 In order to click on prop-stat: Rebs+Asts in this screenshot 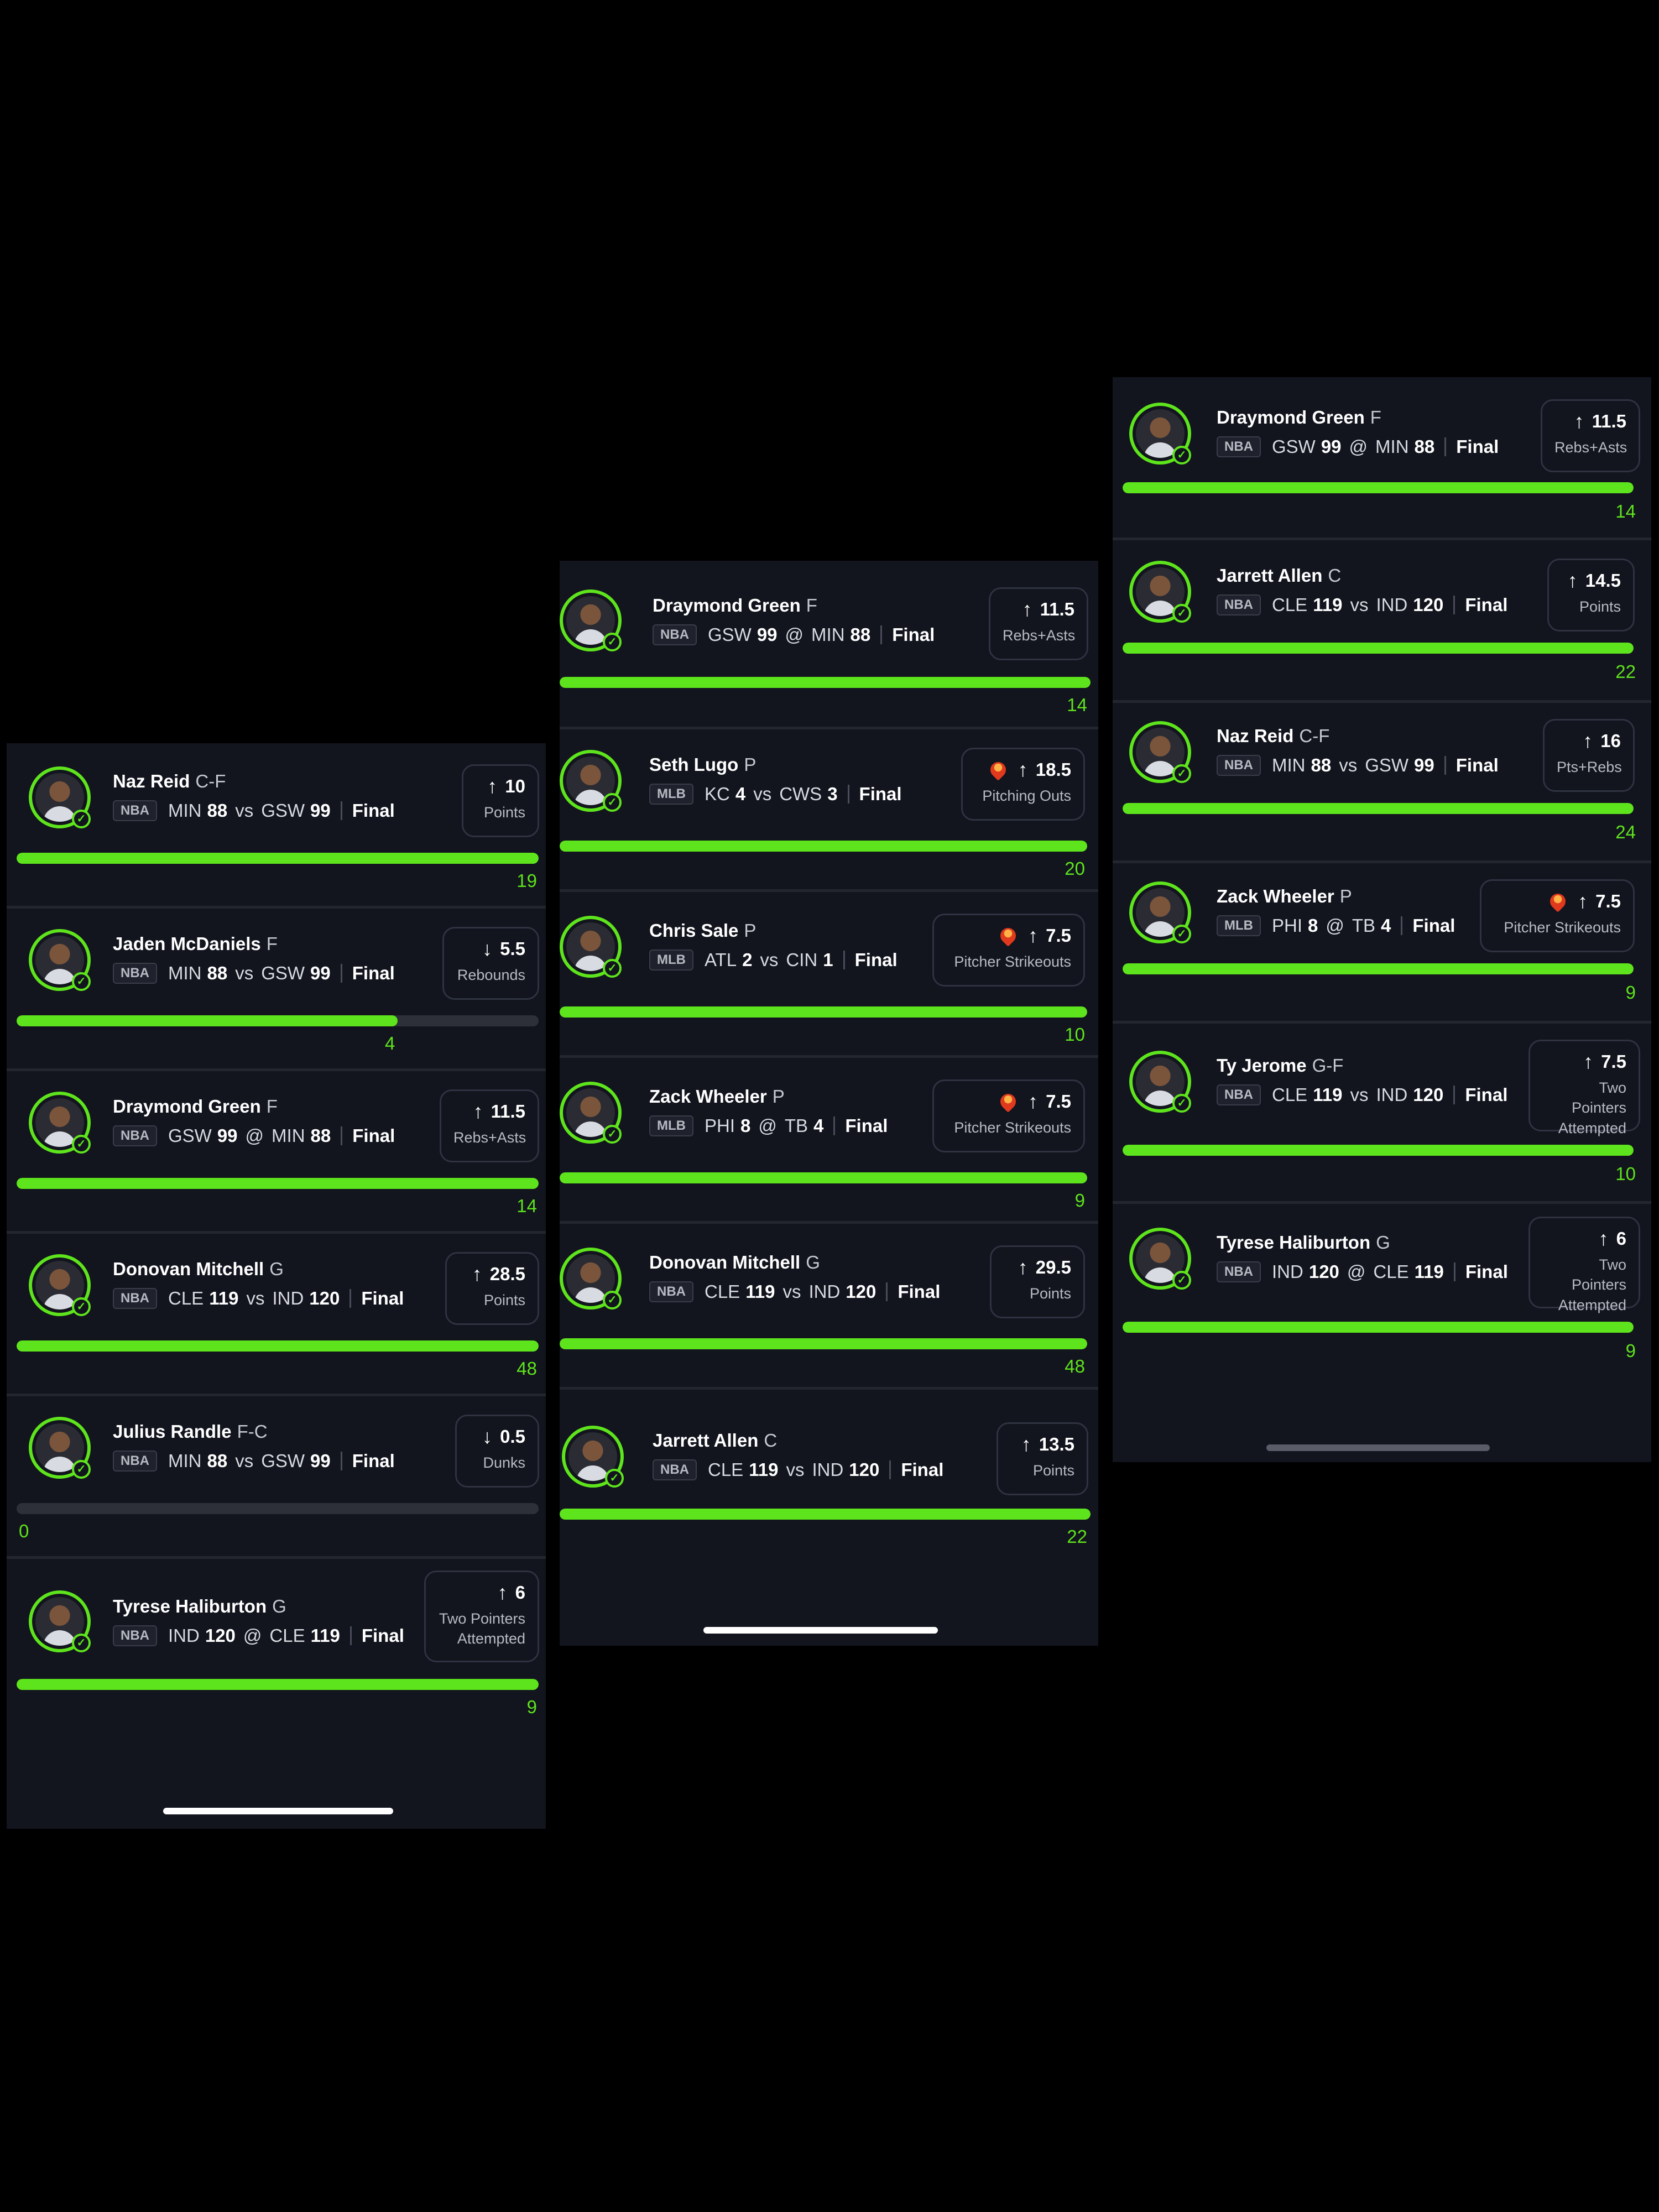, I will do `click(490, 1138)`.